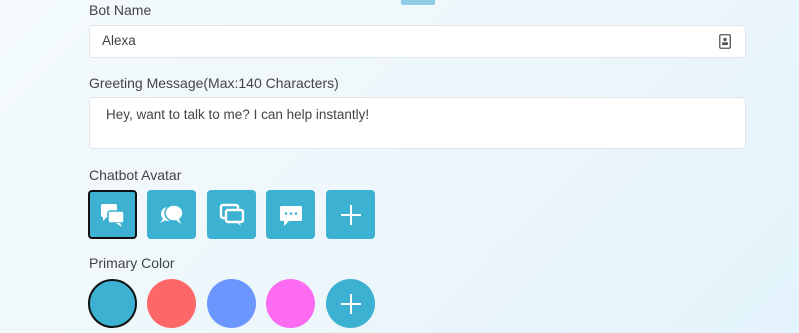 Image resolution: width=799 pixels, height=333 pixels. Describe the element at coordinates (725, 41) in the screenshot. I see `contact-card-icon` at that location.